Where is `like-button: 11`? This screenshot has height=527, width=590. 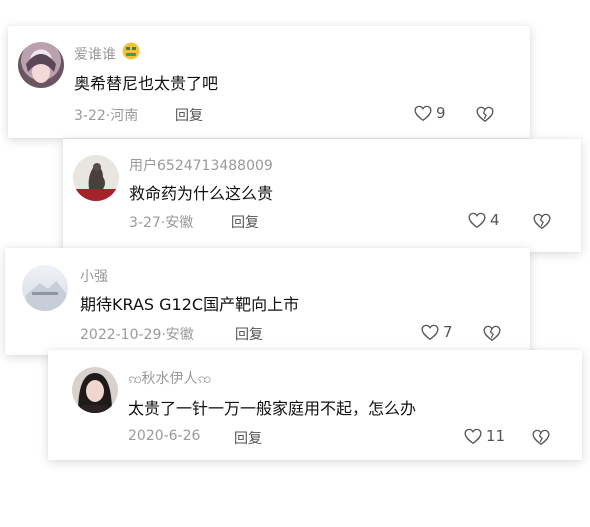
like-button: 11 is located at coordinates (484, 436).